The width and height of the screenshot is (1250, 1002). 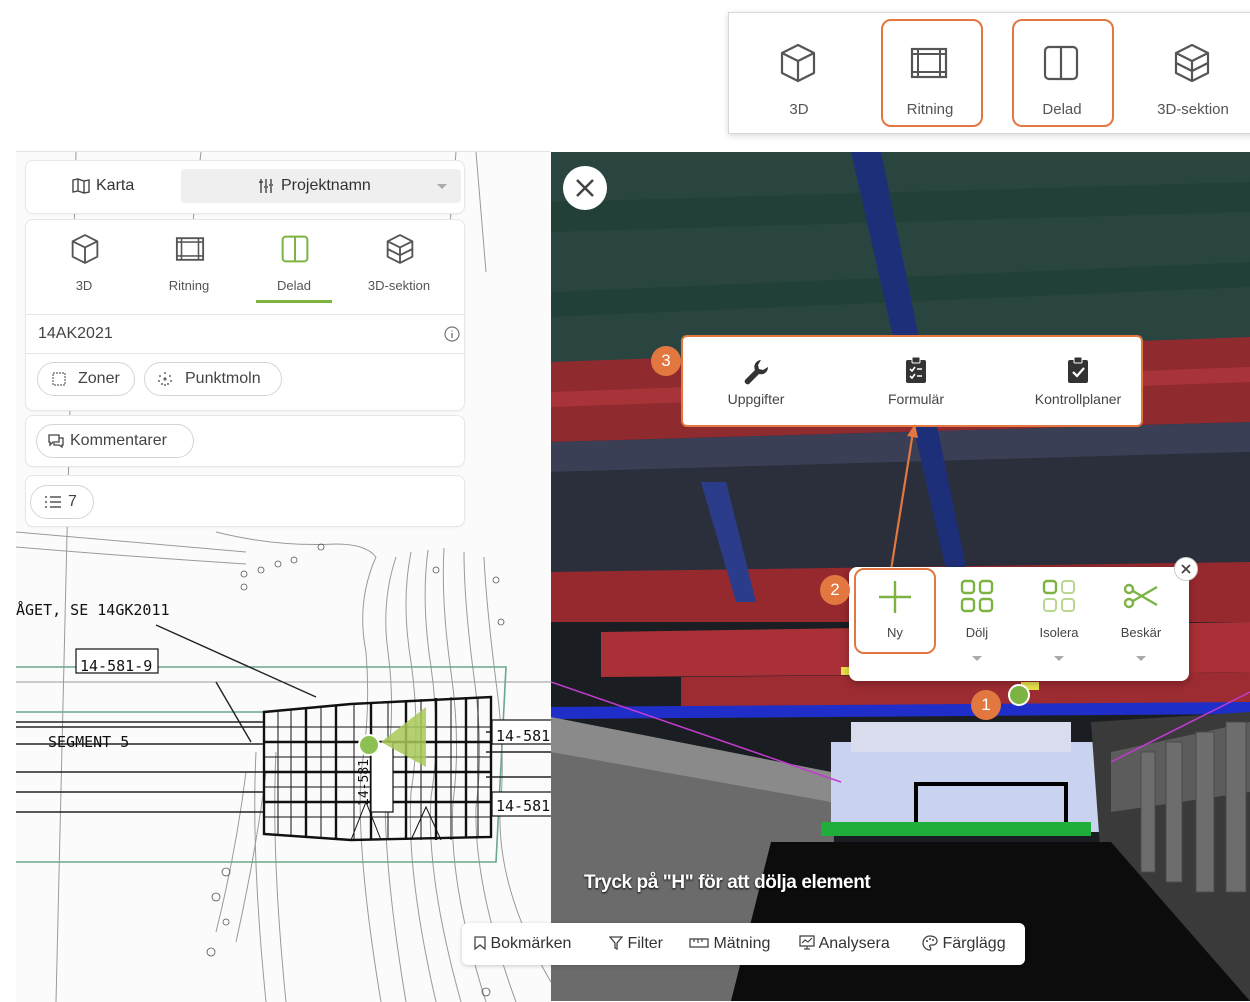 I want to click on bottom-item-matning: Mätning, so click(x=729, y=944).